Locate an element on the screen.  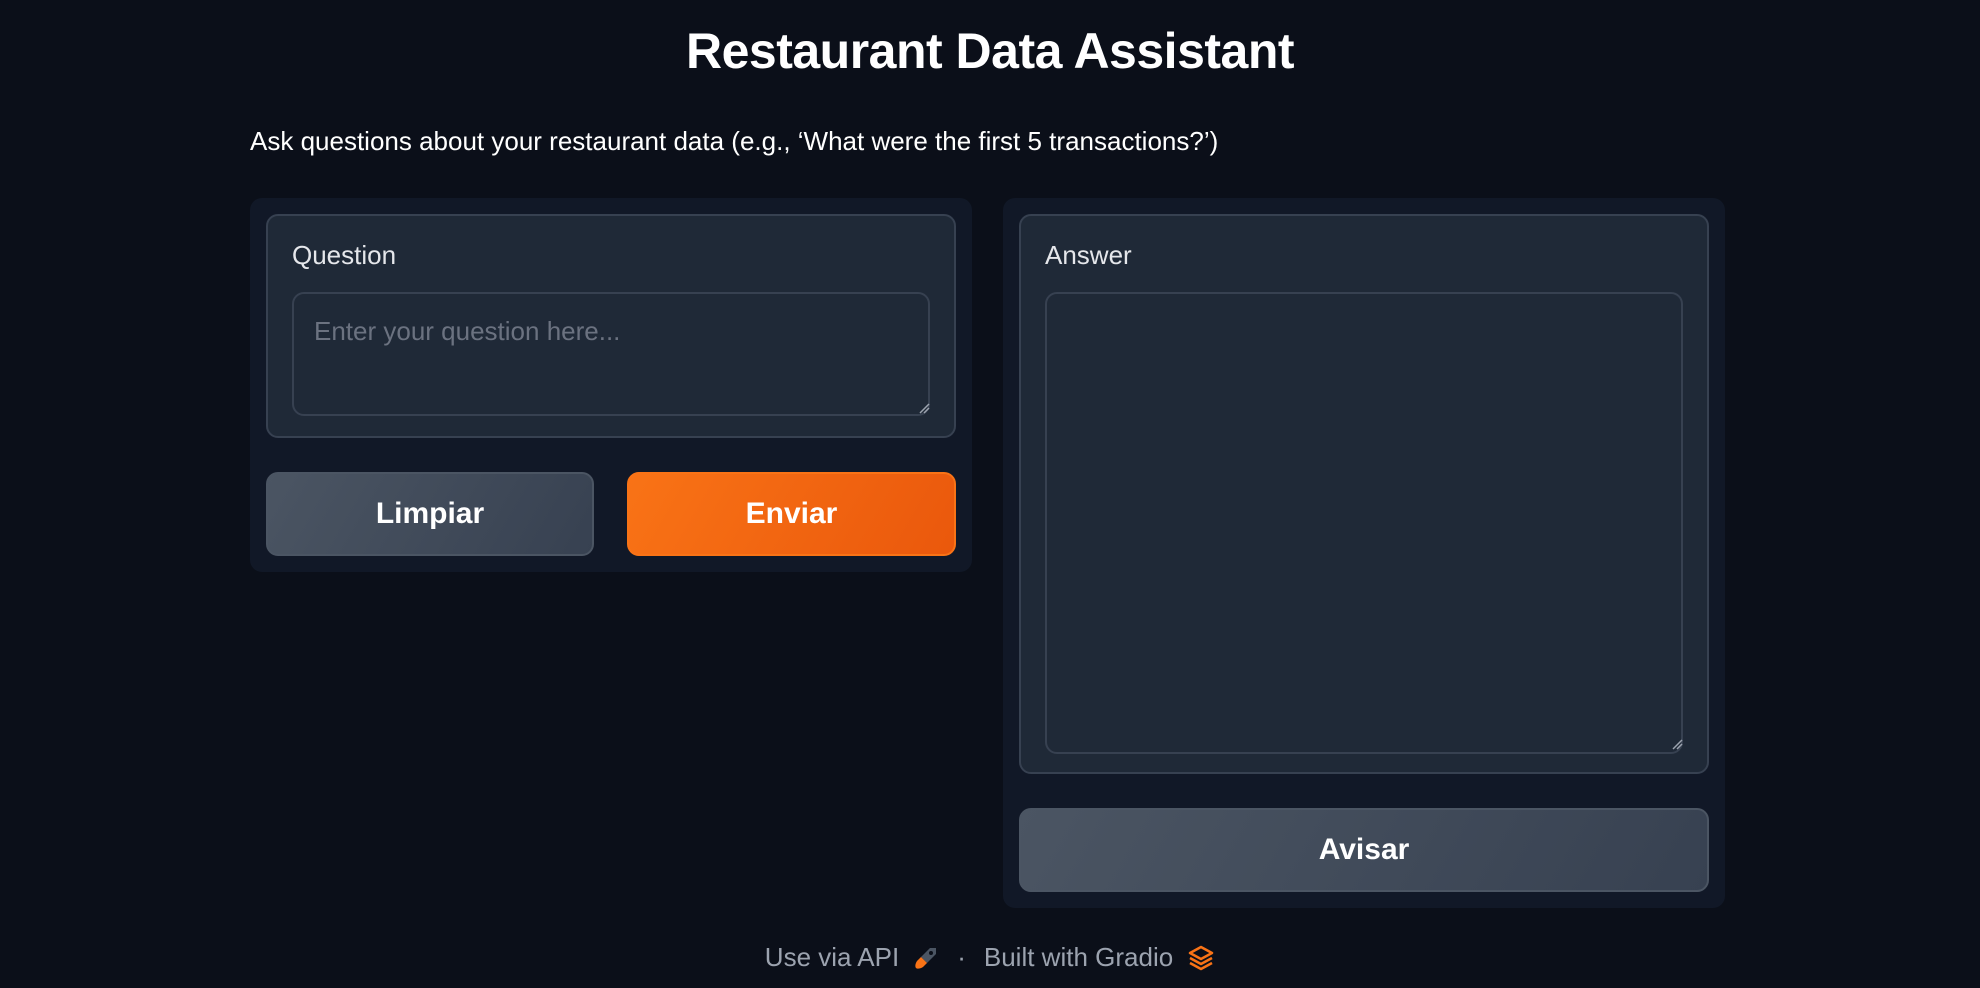
submit-button: Enviar is located at coordinates (791, 514).